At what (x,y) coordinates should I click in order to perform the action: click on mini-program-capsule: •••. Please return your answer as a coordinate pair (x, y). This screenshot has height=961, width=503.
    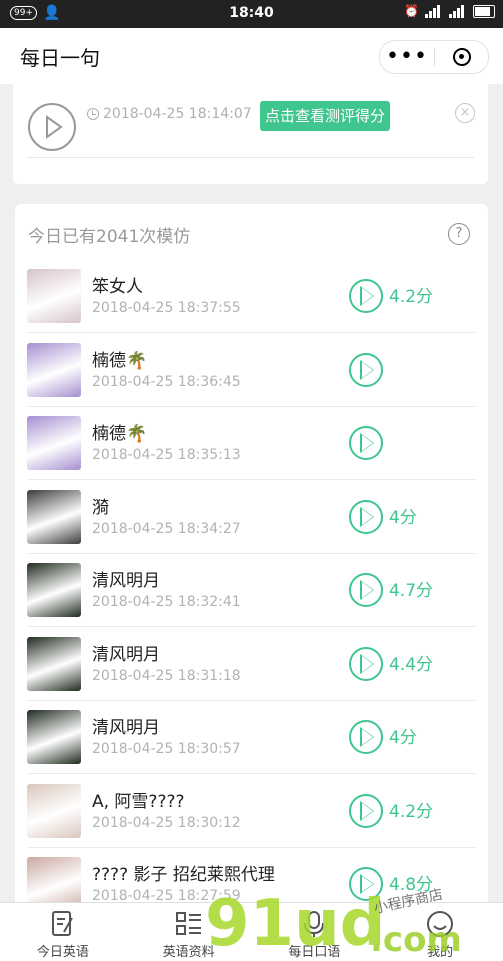
    Looking at the image, I should click on (434, 57).